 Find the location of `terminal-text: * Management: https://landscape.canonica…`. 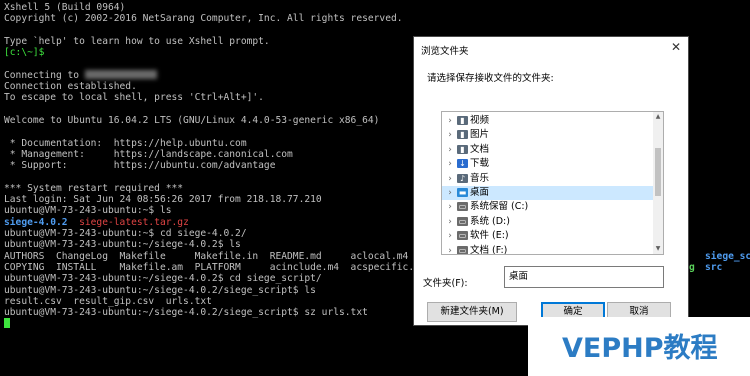

terminal-text: * Management: https://landscape.canonica… is located at coordinates (148, 154).